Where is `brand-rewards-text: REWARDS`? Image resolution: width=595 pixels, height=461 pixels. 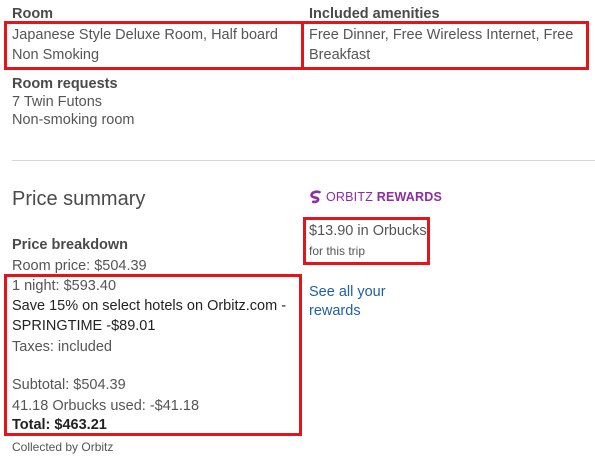
brand-rewards-text: REWARDS is located at coordinates (409, 197).